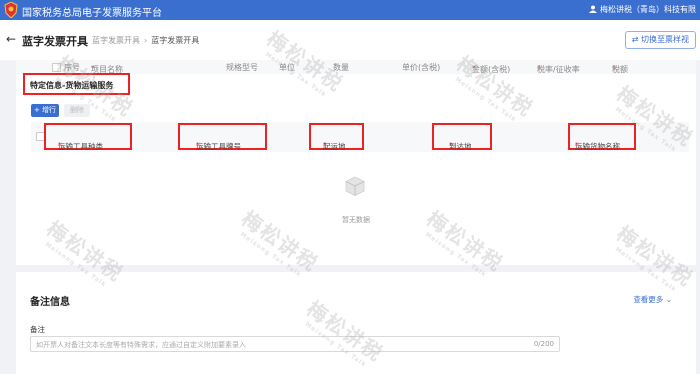 The image size is (700, 374). I want to click on remarks-input: 如开票人对备注文本长度等有特殊需求，应通过自定义附加要素录入 0/200, so click(295, 344).